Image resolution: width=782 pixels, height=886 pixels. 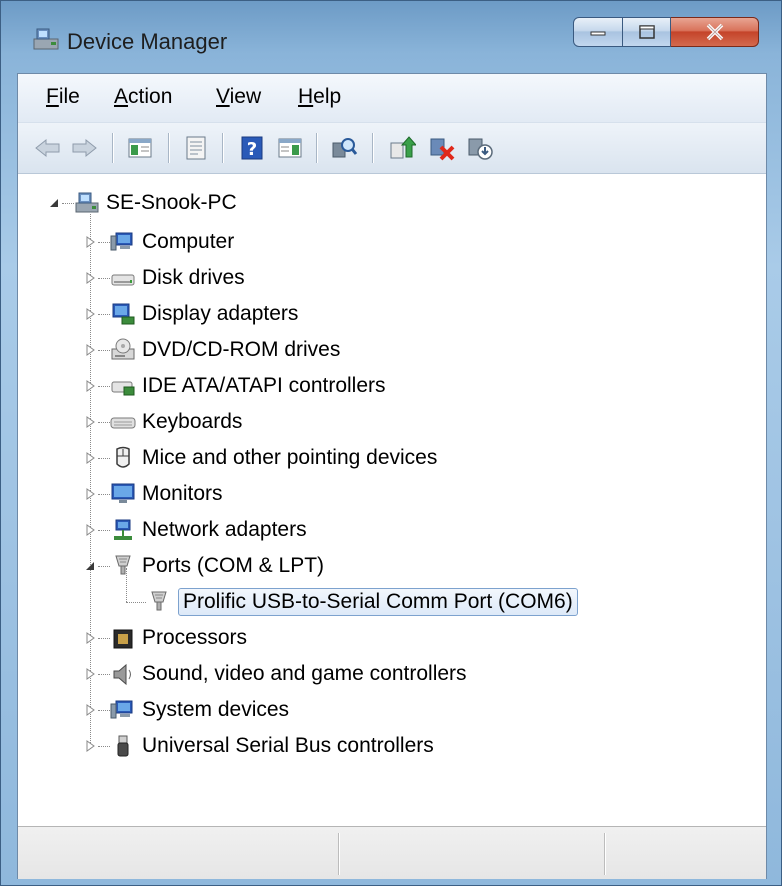 I want to click on back-arrow-icon, so click(x=47, y=148).